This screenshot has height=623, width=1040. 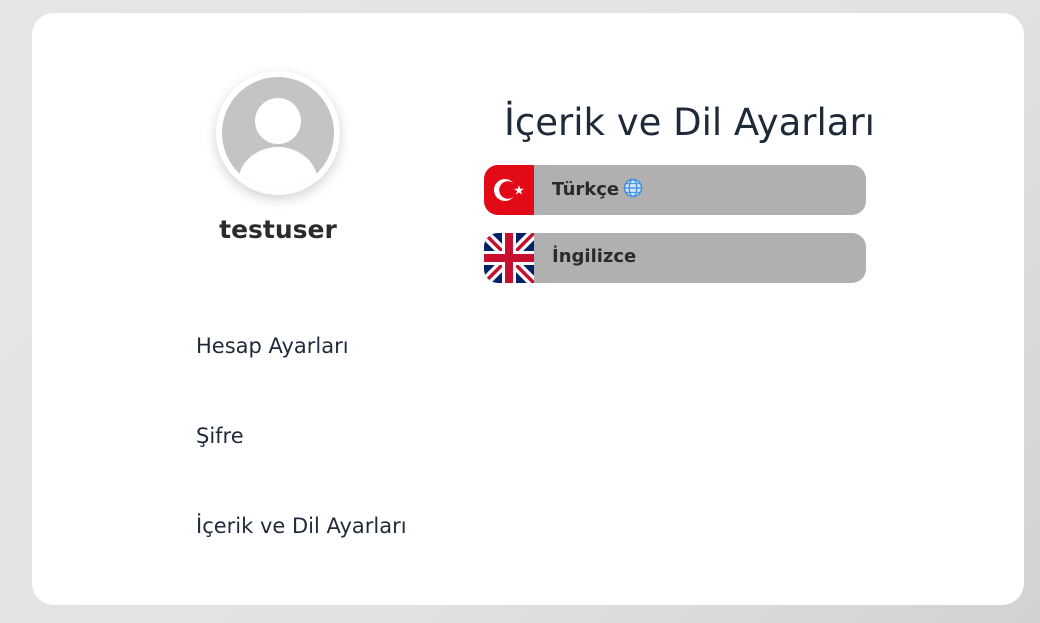 I want to click on turkey-flag-icon, so click(x=509, y=190).